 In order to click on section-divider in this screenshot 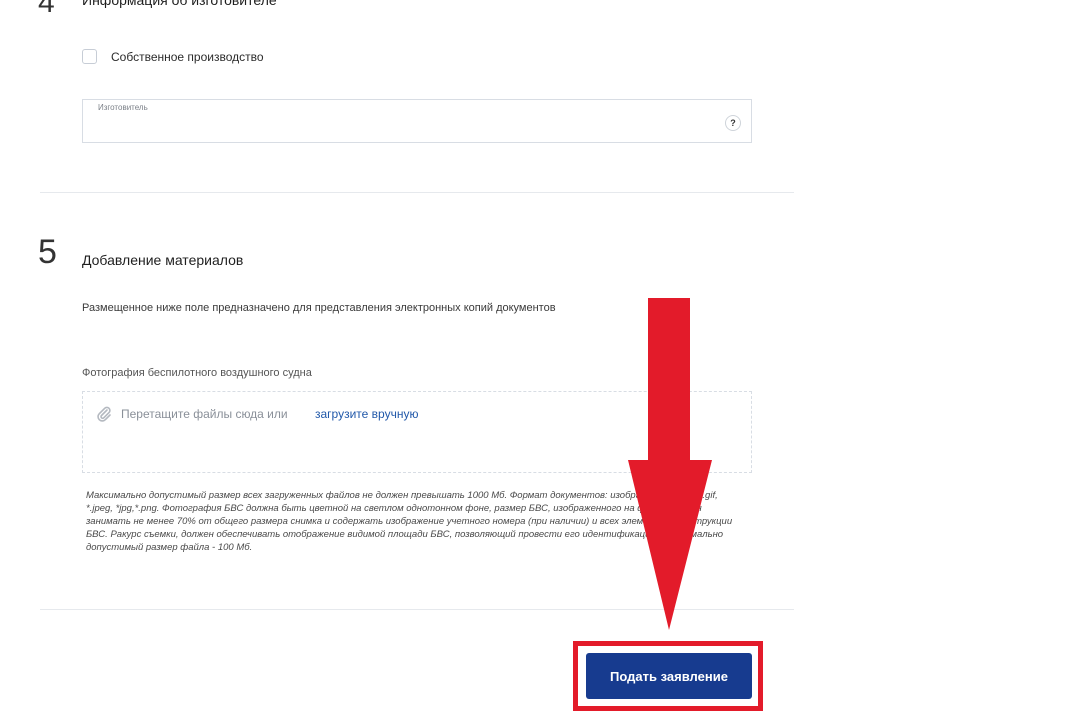, I will do `click(417, 192)`.